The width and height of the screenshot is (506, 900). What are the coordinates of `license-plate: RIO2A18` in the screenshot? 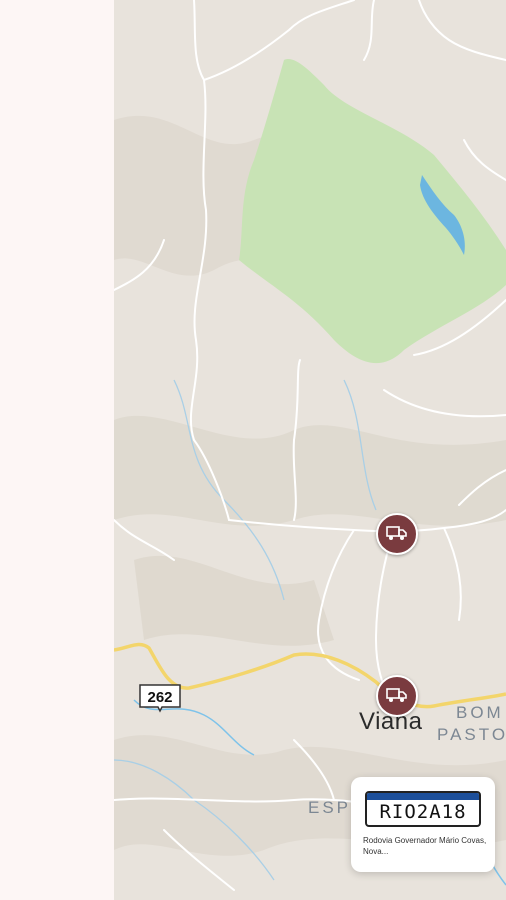 It's located at (423, 809).